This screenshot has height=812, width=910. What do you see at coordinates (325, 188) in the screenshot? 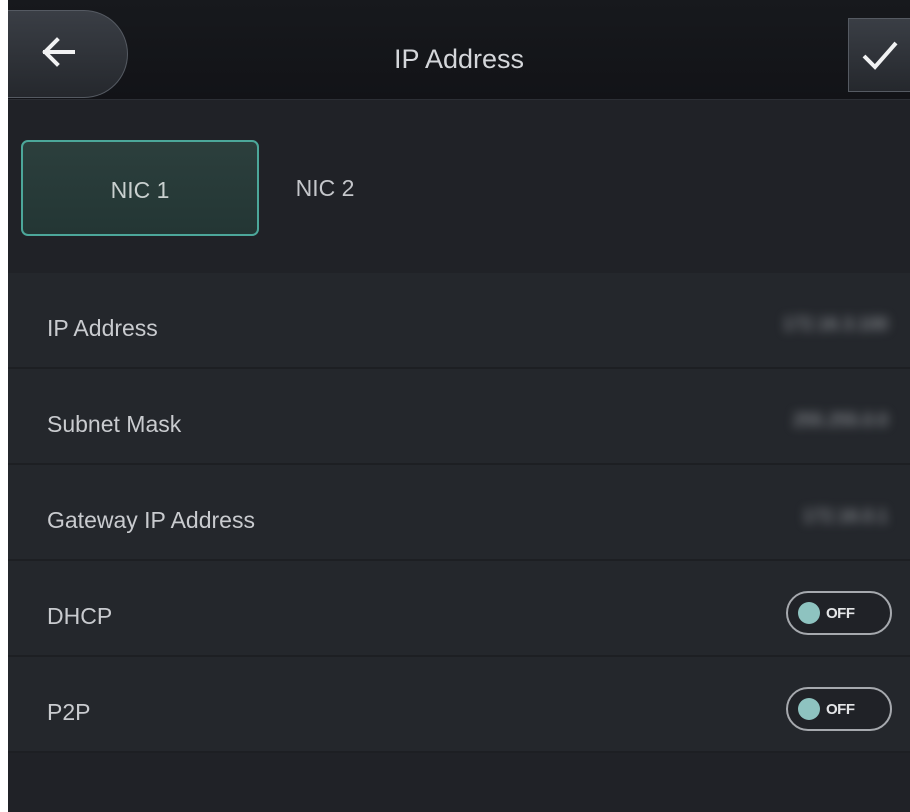
I see `tab-nic-2: NIC 2` at bounding box center [325, 188].